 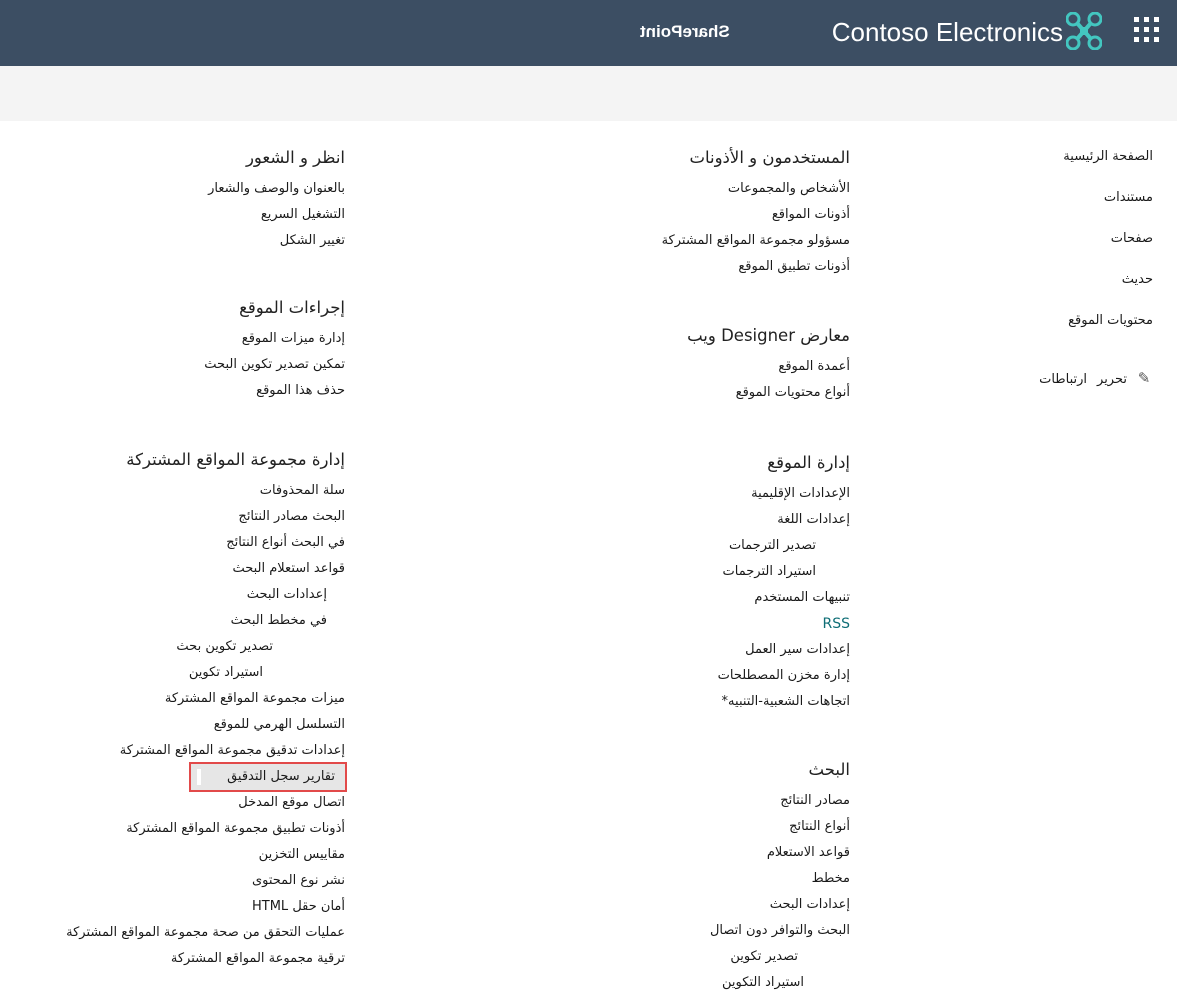 I want to click on link-storage-metrics: مقاييس التخزين, so click(x=185, y=855).